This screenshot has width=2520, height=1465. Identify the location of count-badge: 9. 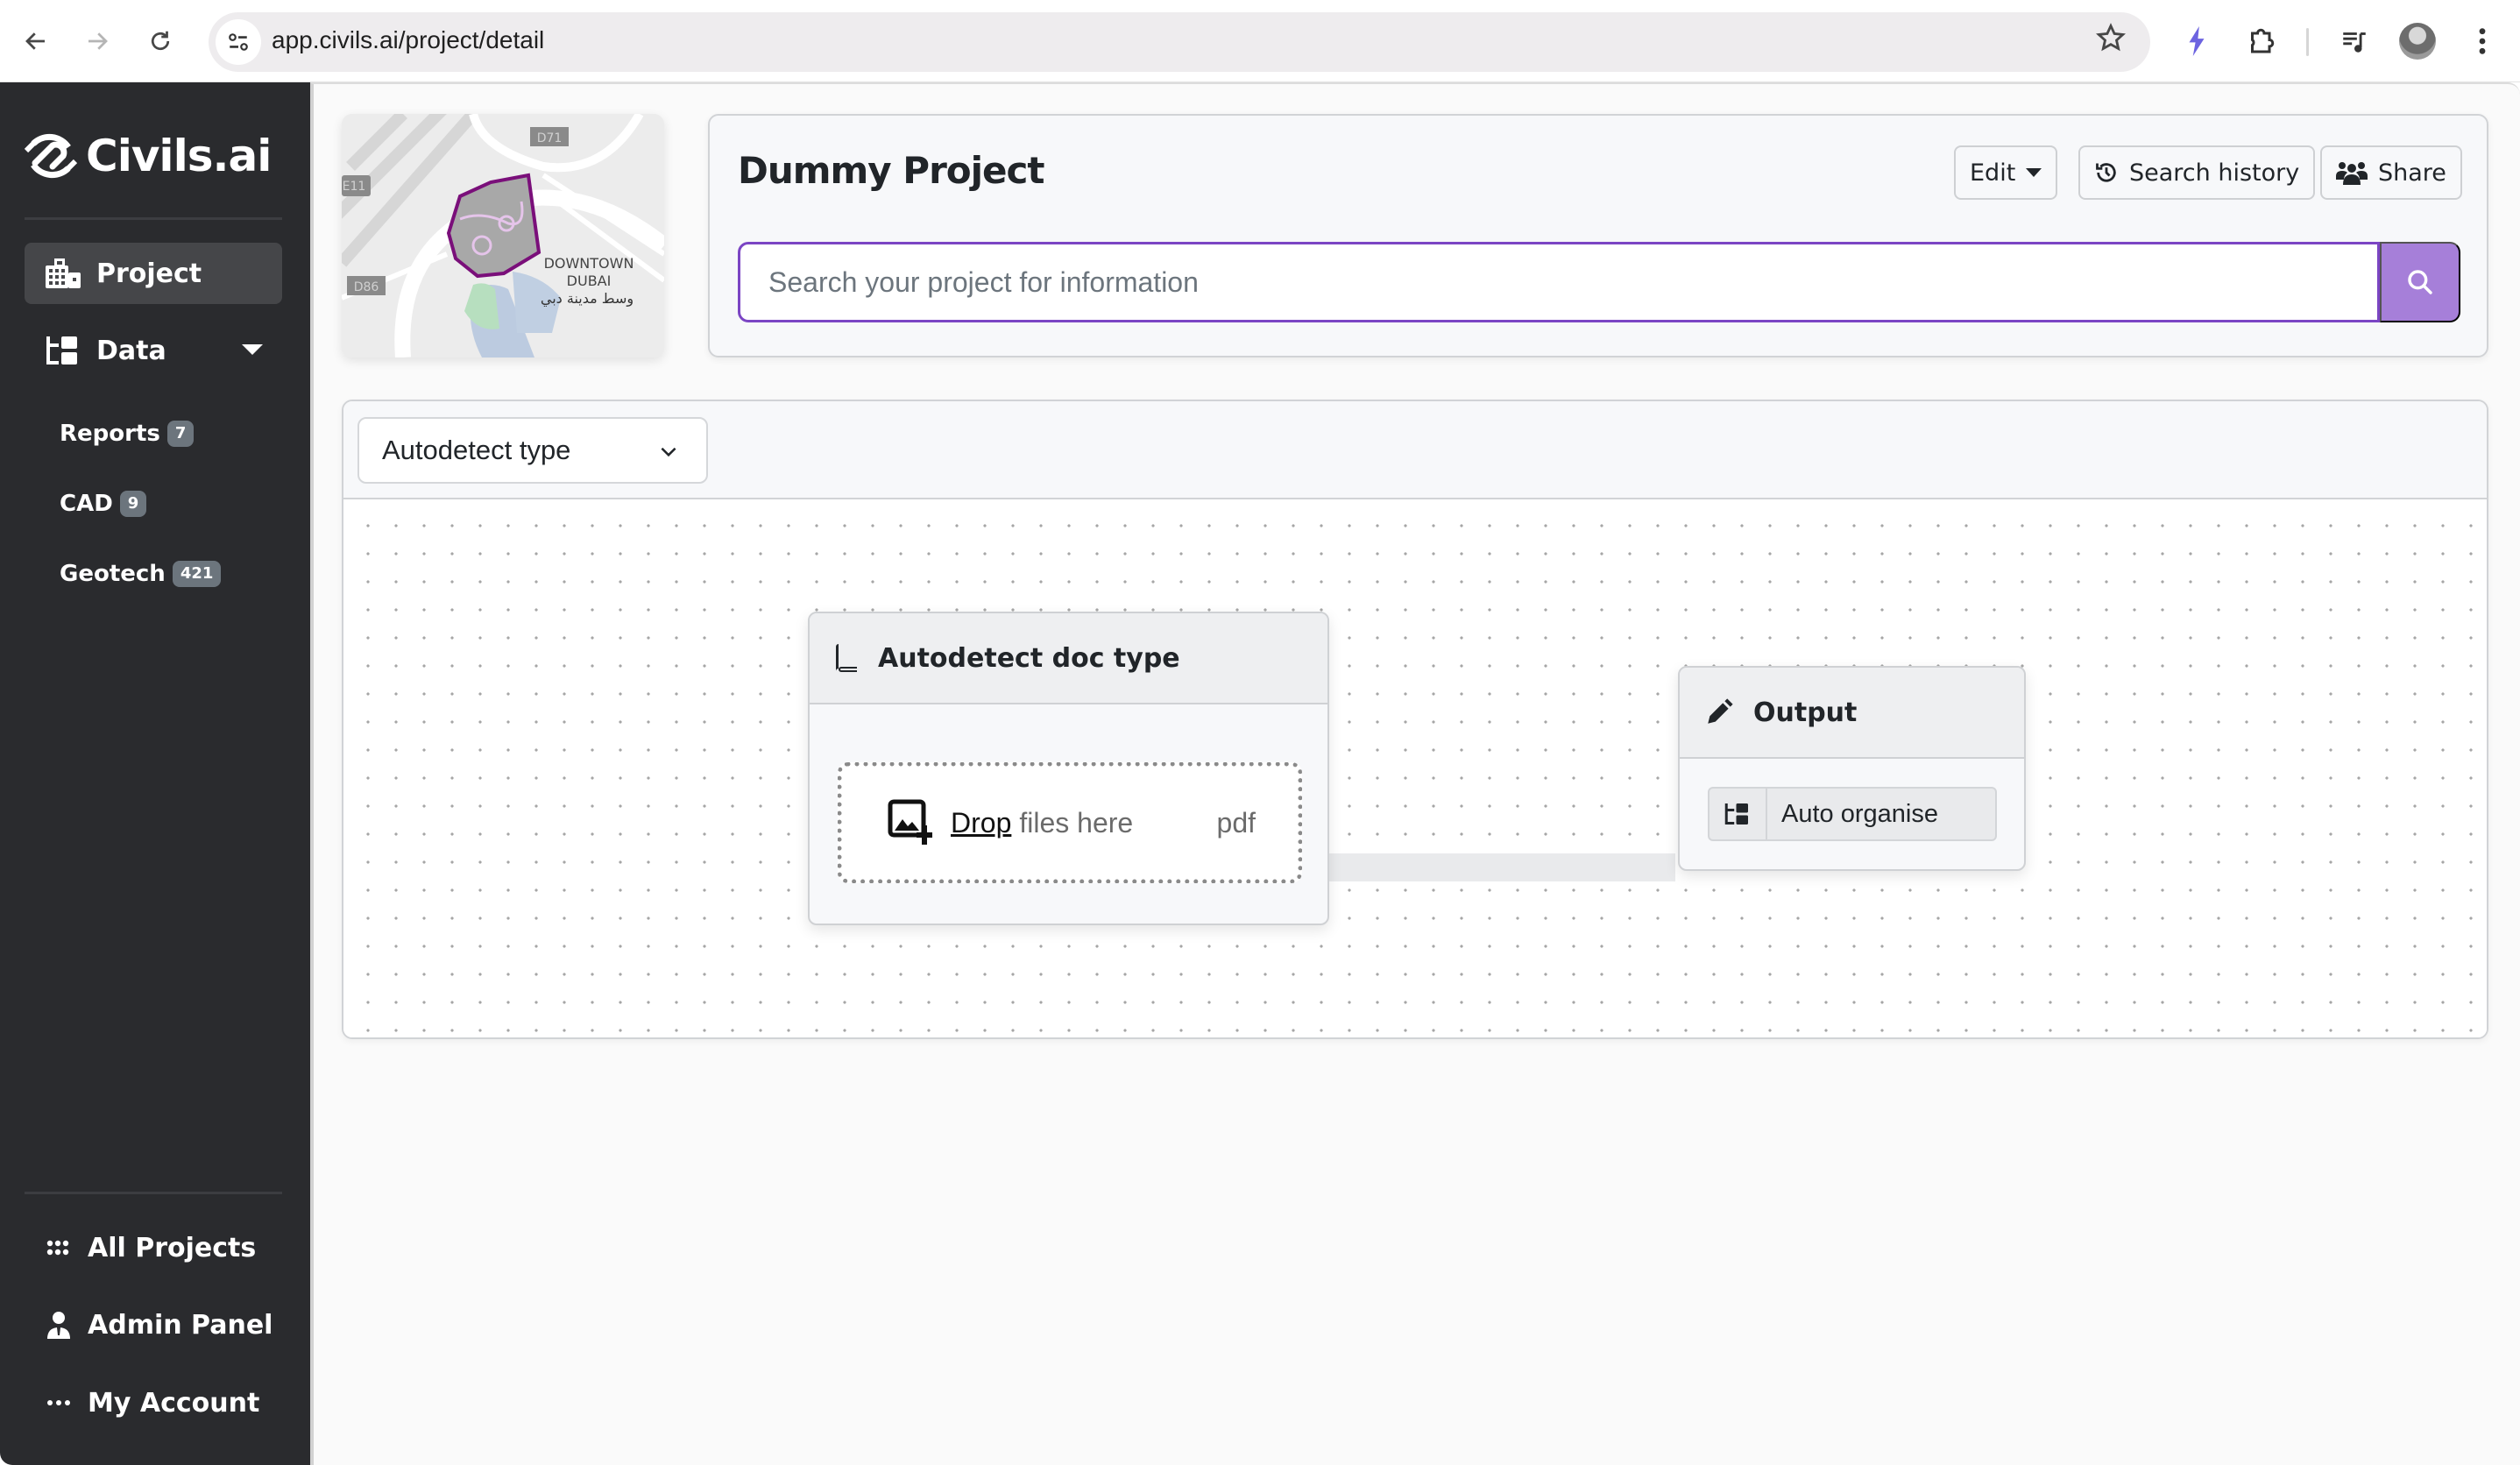
(133, 504).